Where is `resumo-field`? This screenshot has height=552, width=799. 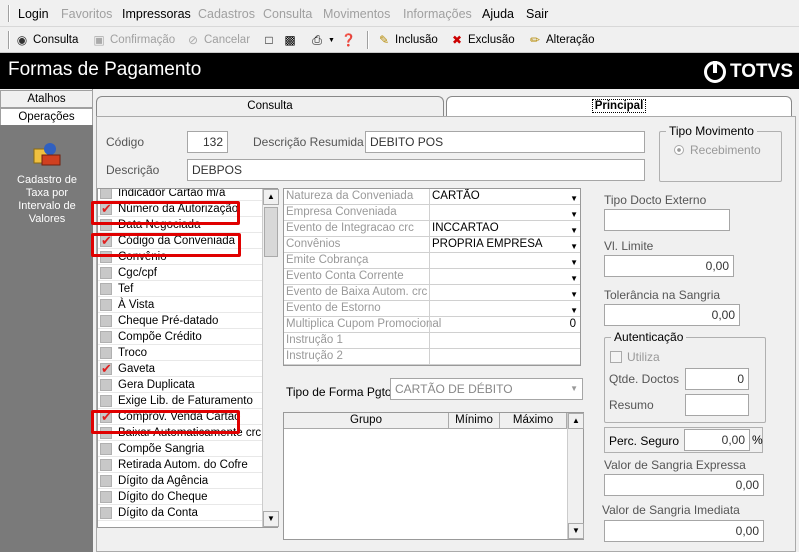
resumo-field is located at coordinates (717, 405).